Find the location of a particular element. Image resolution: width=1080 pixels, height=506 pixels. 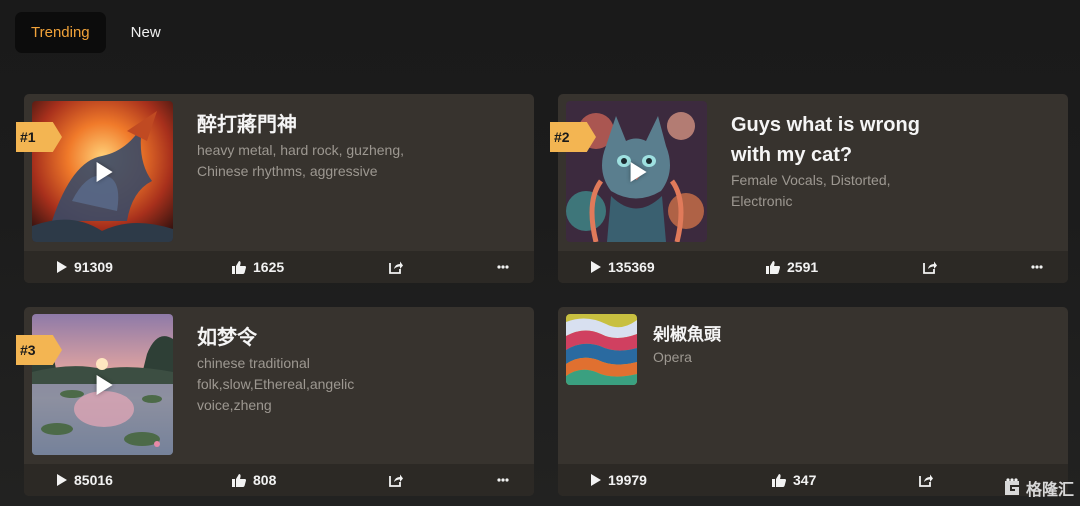

watermark: 格隆汇 is located at coordinates (1038, 488).